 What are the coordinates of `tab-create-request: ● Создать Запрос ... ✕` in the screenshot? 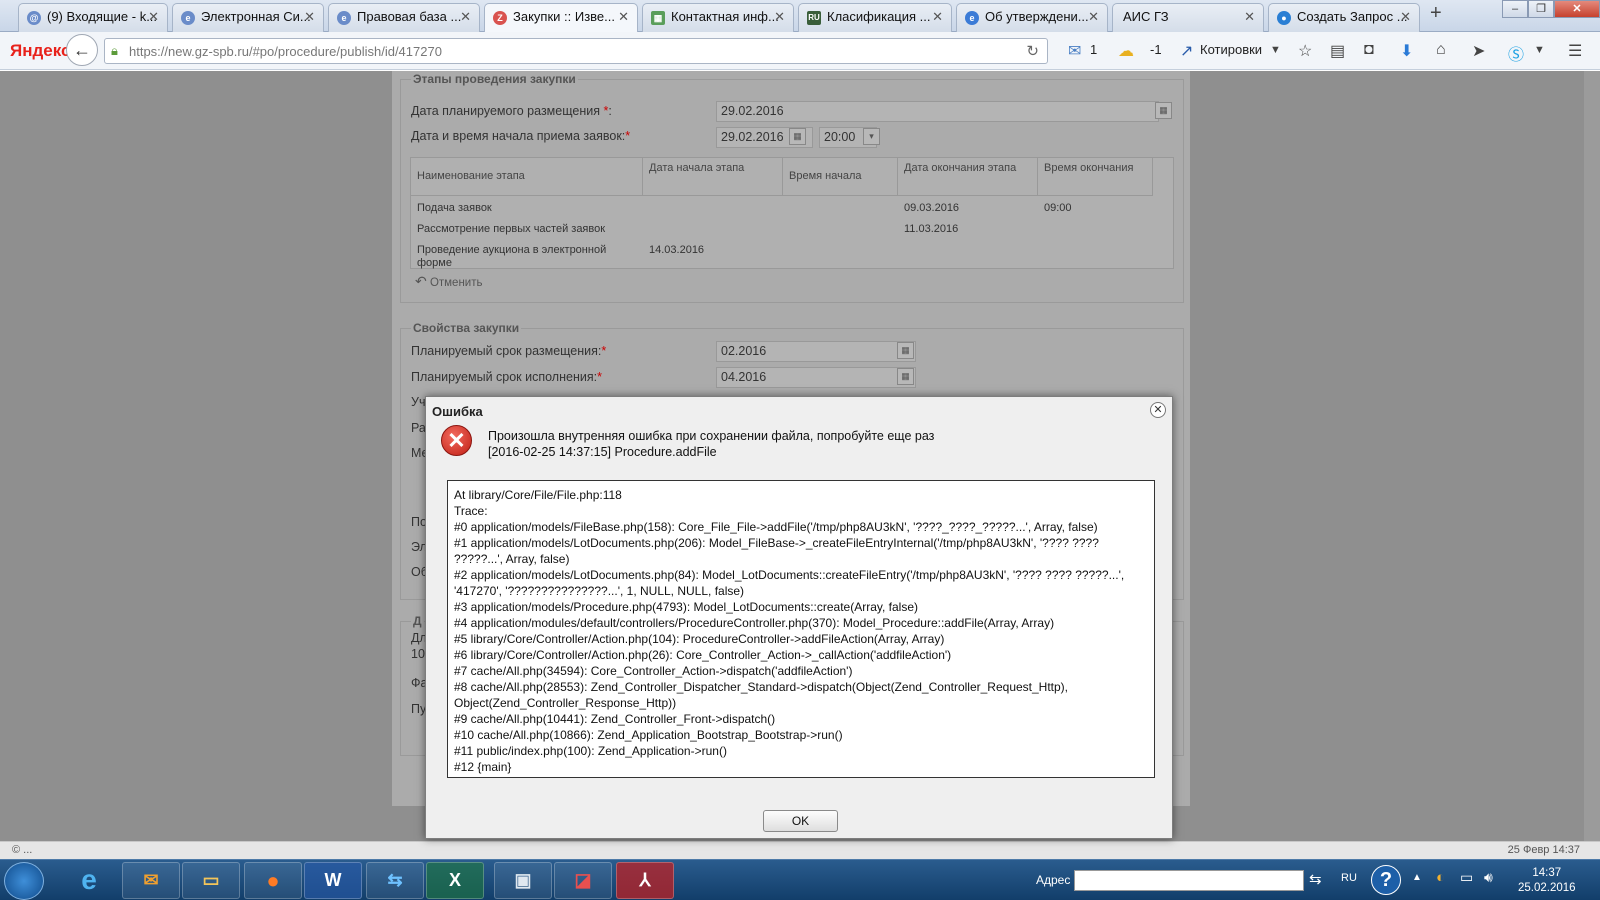 It's located at (1344, 17).